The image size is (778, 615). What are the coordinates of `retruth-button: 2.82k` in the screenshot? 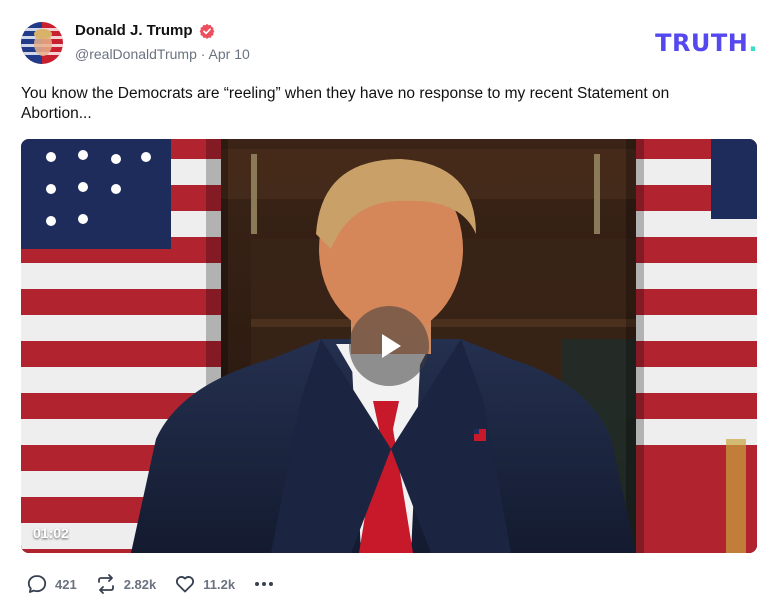 It's located at (126, 584).